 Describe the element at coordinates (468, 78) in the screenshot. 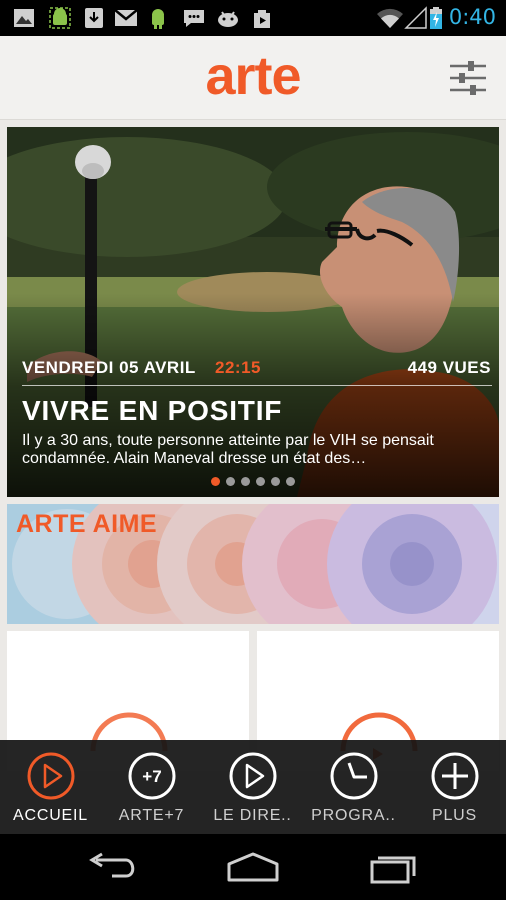

I see `sliders-icon` at that location.